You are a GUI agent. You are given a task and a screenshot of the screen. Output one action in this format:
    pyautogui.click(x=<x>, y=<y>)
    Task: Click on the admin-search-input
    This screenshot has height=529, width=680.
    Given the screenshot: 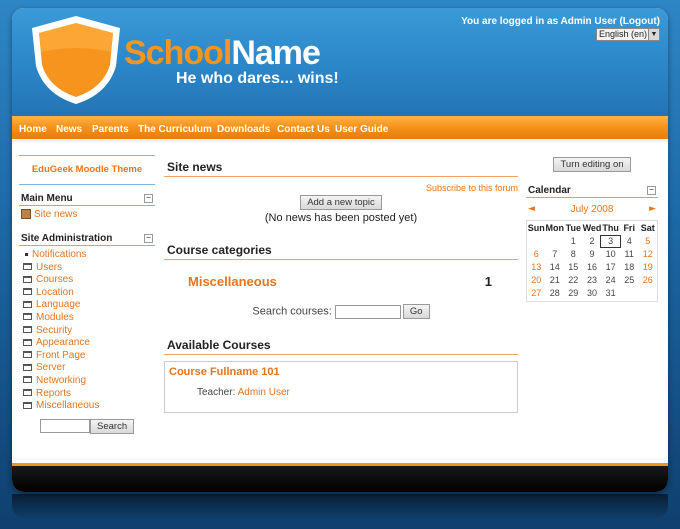 What is the action you would take?
    pyautogui.click(x=65, y=426)
    